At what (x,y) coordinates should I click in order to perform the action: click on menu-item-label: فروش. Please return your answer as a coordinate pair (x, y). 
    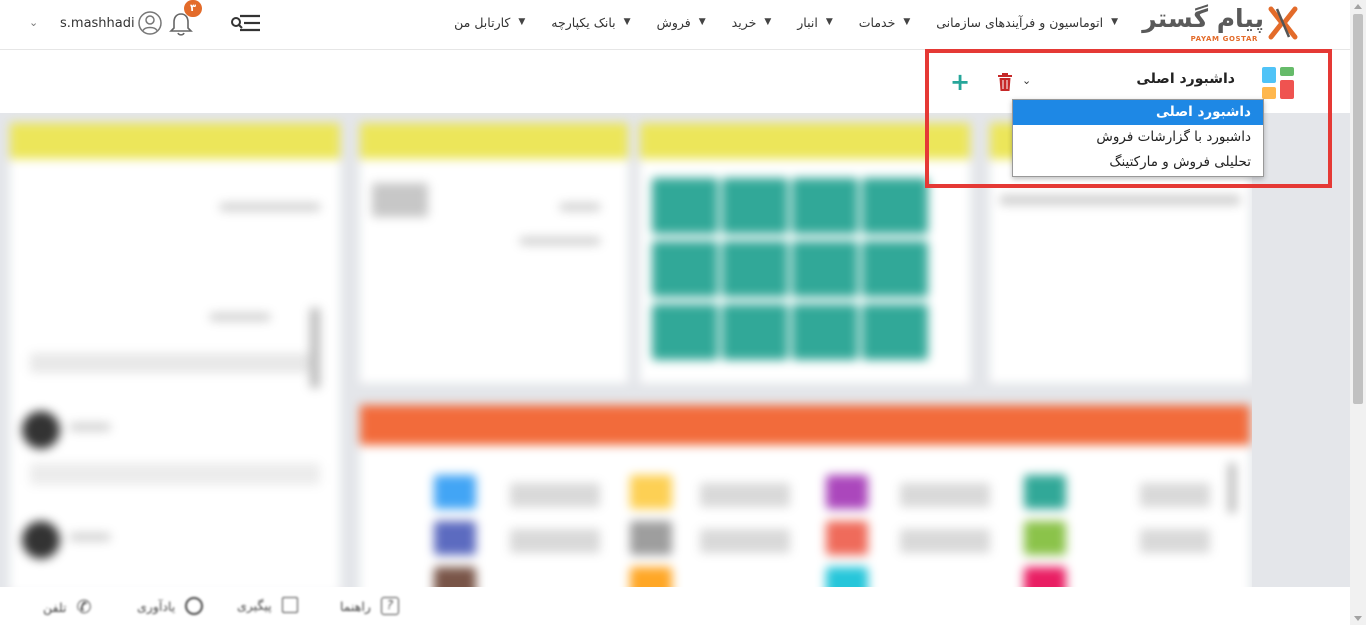
    Looking at the image, I should click on (673, 22).